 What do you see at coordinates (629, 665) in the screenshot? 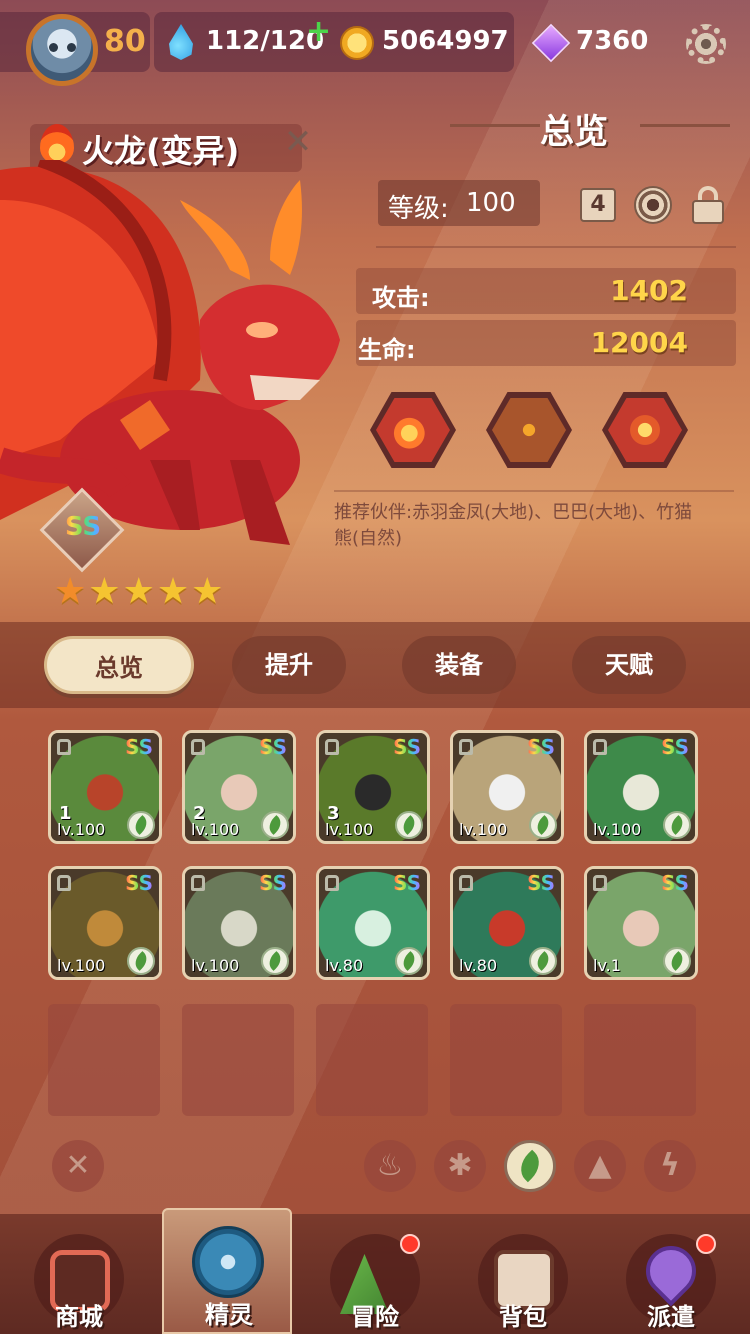
I see `tab-talent: 天赋` at bounding box center [629, 665].